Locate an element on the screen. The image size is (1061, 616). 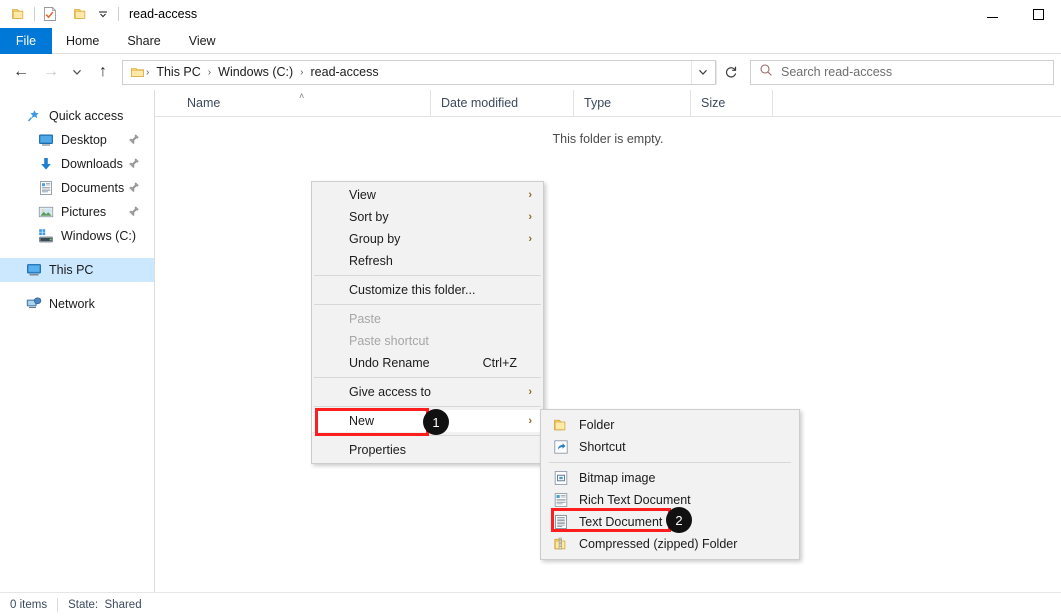
qat-check-document-icon is located at coordinates (50, 14).